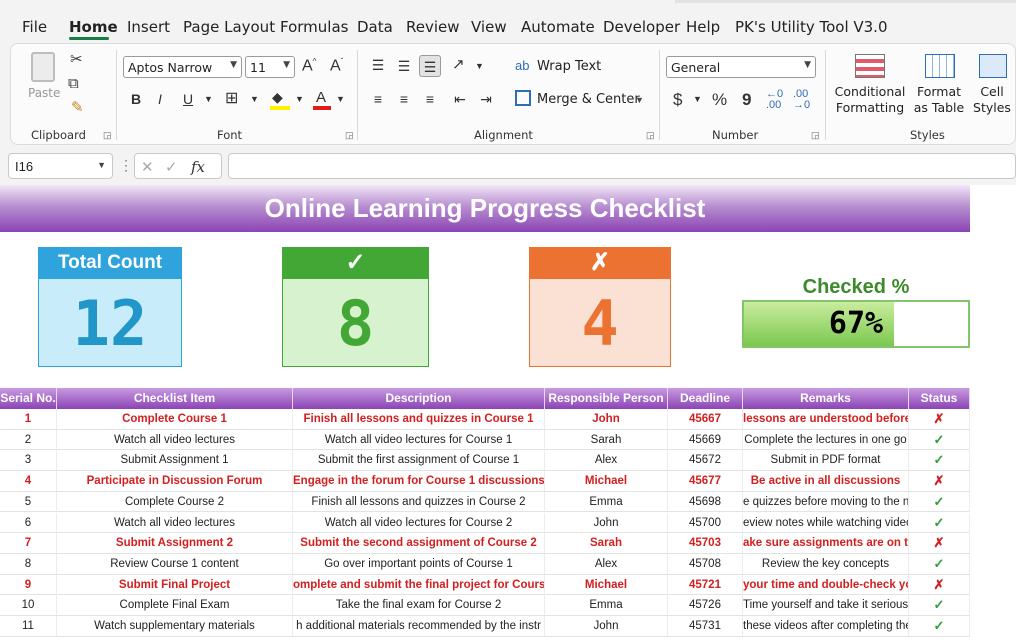  I want to click on borders-icon: ⊞, so click(231, 99).